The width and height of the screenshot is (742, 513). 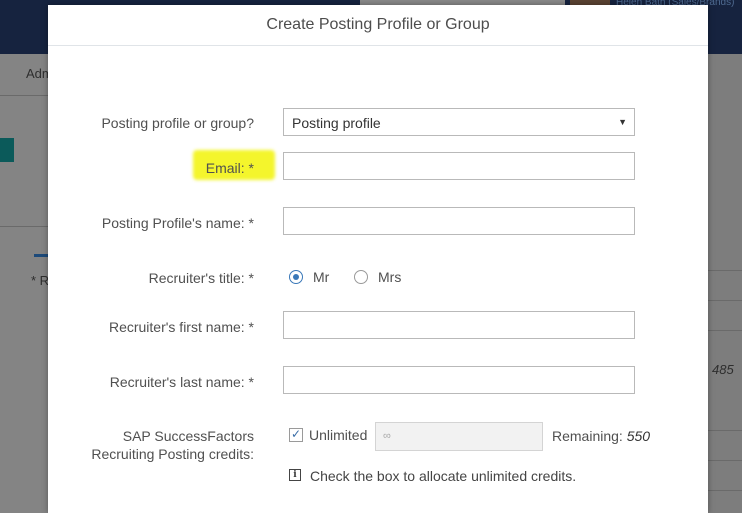 I want to click on profile-name-label: Posting Profile's name: *, so click(x=177, y=223).